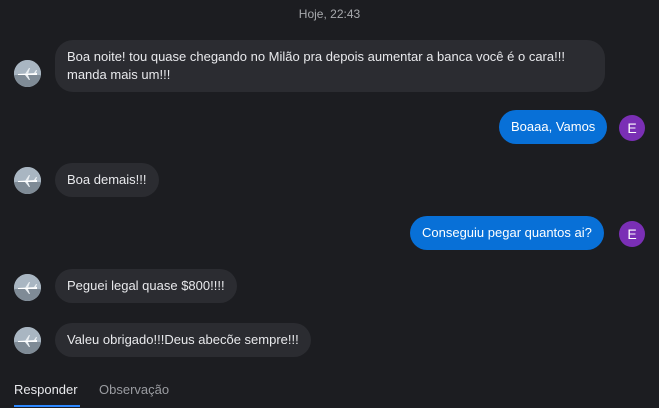  Describe the element at coordinates (183, 340) in the screenshot. I see `message-bubble-incoming: Valeu obrigado!!!Deus abecõe sempre!!!` at that location.